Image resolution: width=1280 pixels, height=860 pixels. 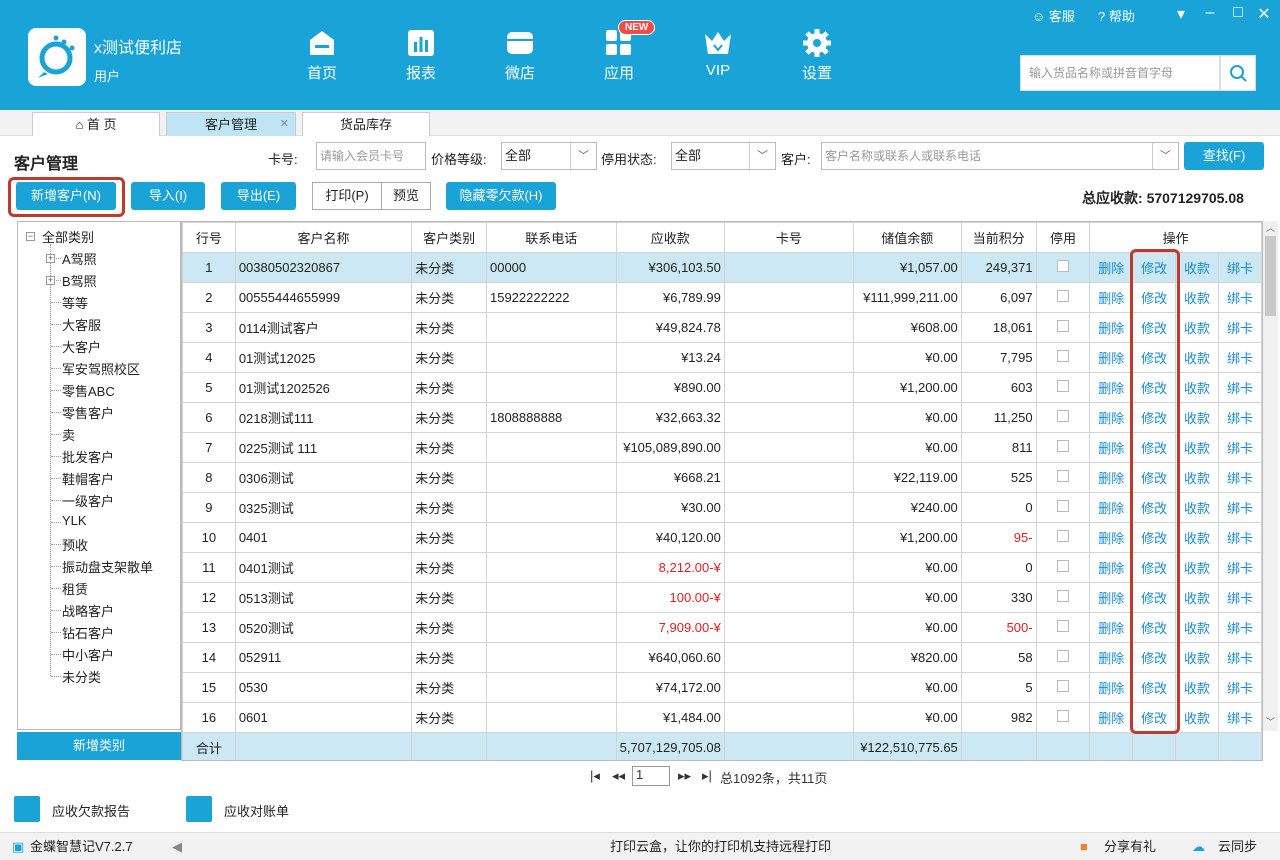 I want to click on col-disabled: 停用, so click(x=1063, y=237).